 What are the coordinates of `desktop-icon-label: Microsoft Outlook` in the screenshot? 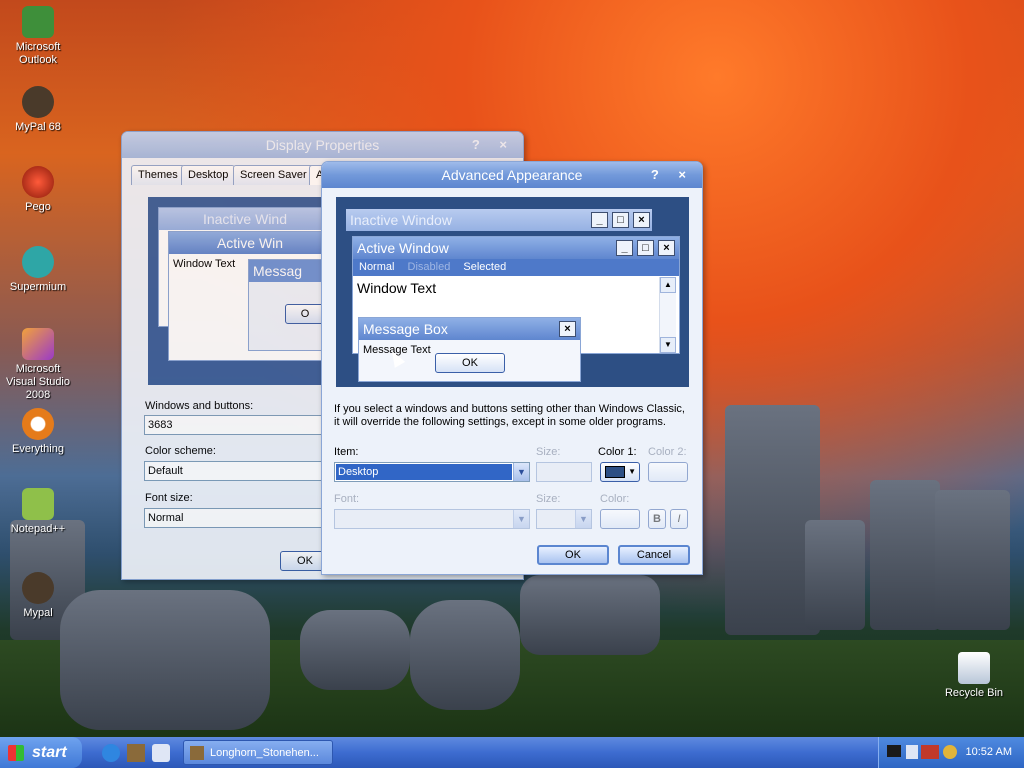 It's located at (38, 53).